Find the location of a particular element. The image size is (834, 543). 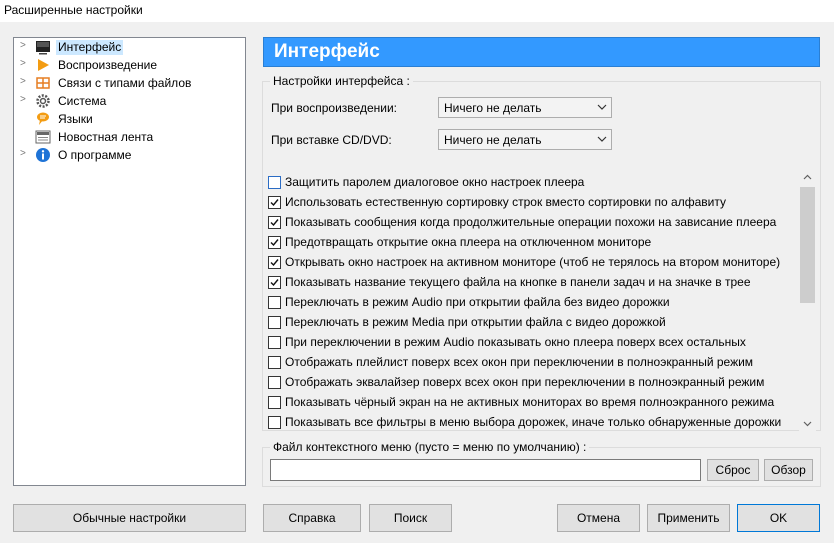

news-icon is located at coordinates (43, 137).